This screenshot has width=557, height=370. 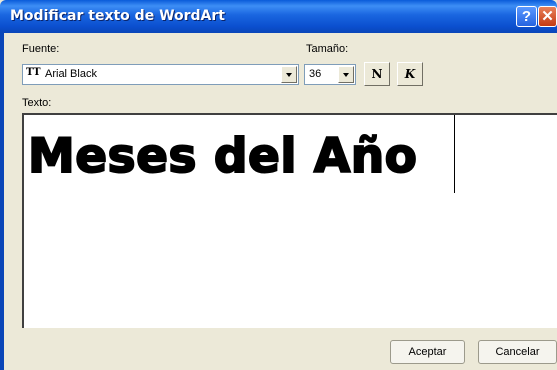 I want to click on cancel-button: Cancelar, so click(x=517, y=352).